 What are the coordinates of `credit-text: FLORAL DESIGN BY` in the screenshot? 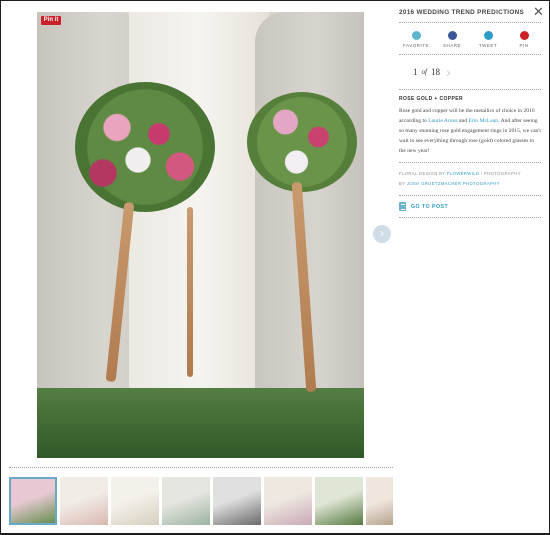 It's located at (423, 173).